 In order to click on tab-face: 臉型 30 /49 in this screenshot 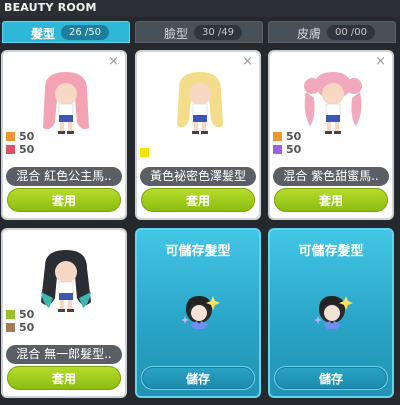, I will do `click(199, 32)`.